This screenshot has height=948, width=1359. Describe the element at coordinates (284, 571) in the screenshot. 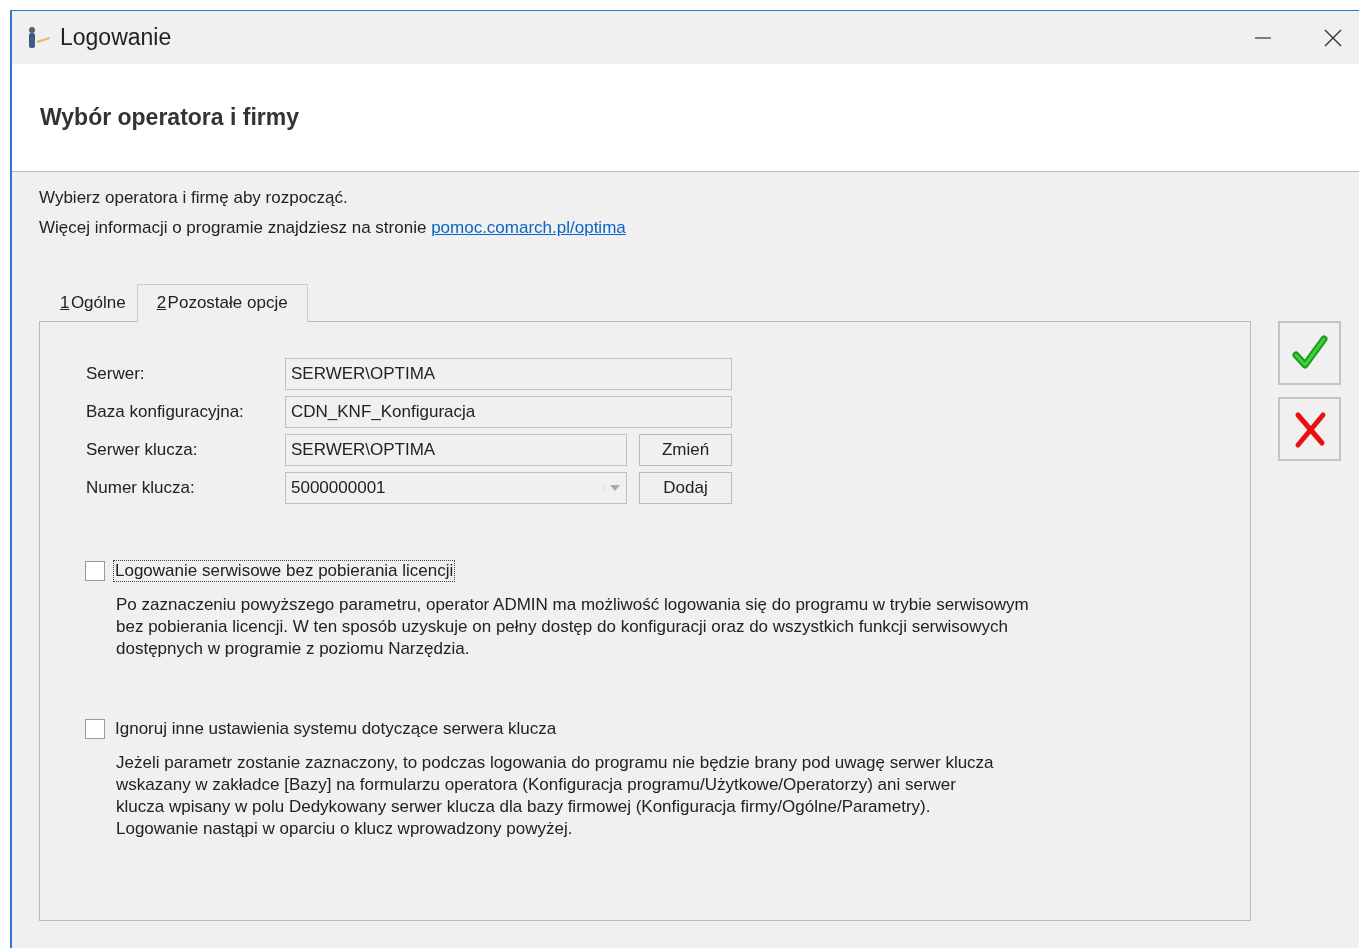

I see `checkbox-label: Logowanie serwisowe bez pobierania licencji` at that location.